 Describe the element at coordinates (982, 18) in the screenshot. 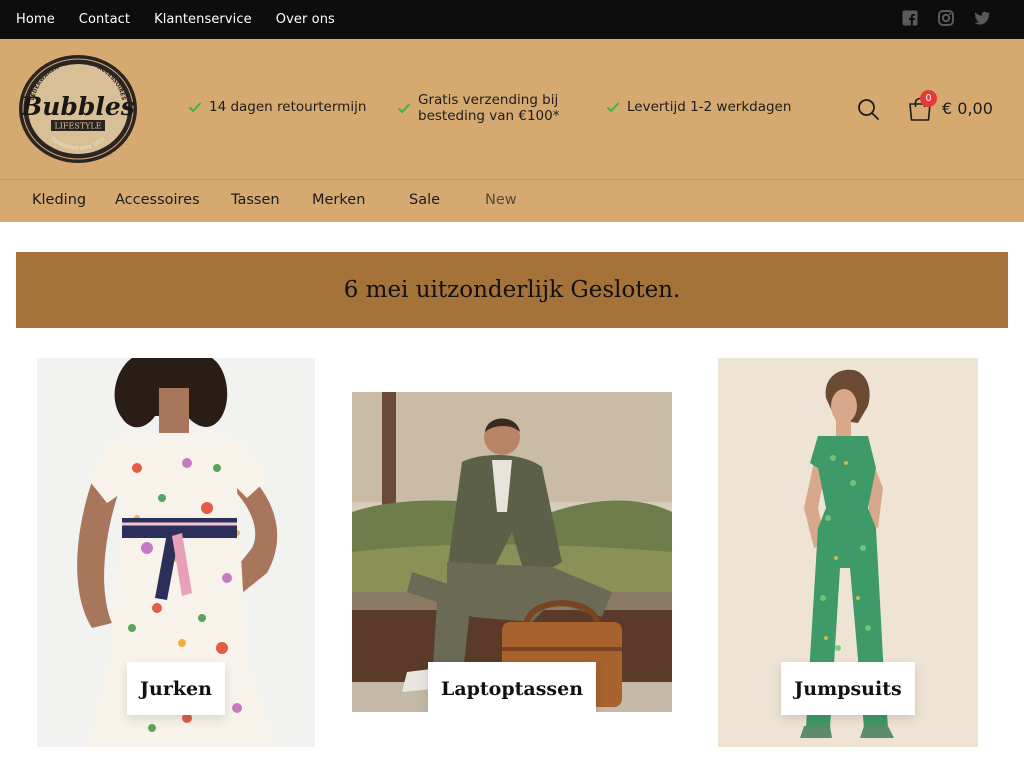

I see `twitter-icon` at that location.